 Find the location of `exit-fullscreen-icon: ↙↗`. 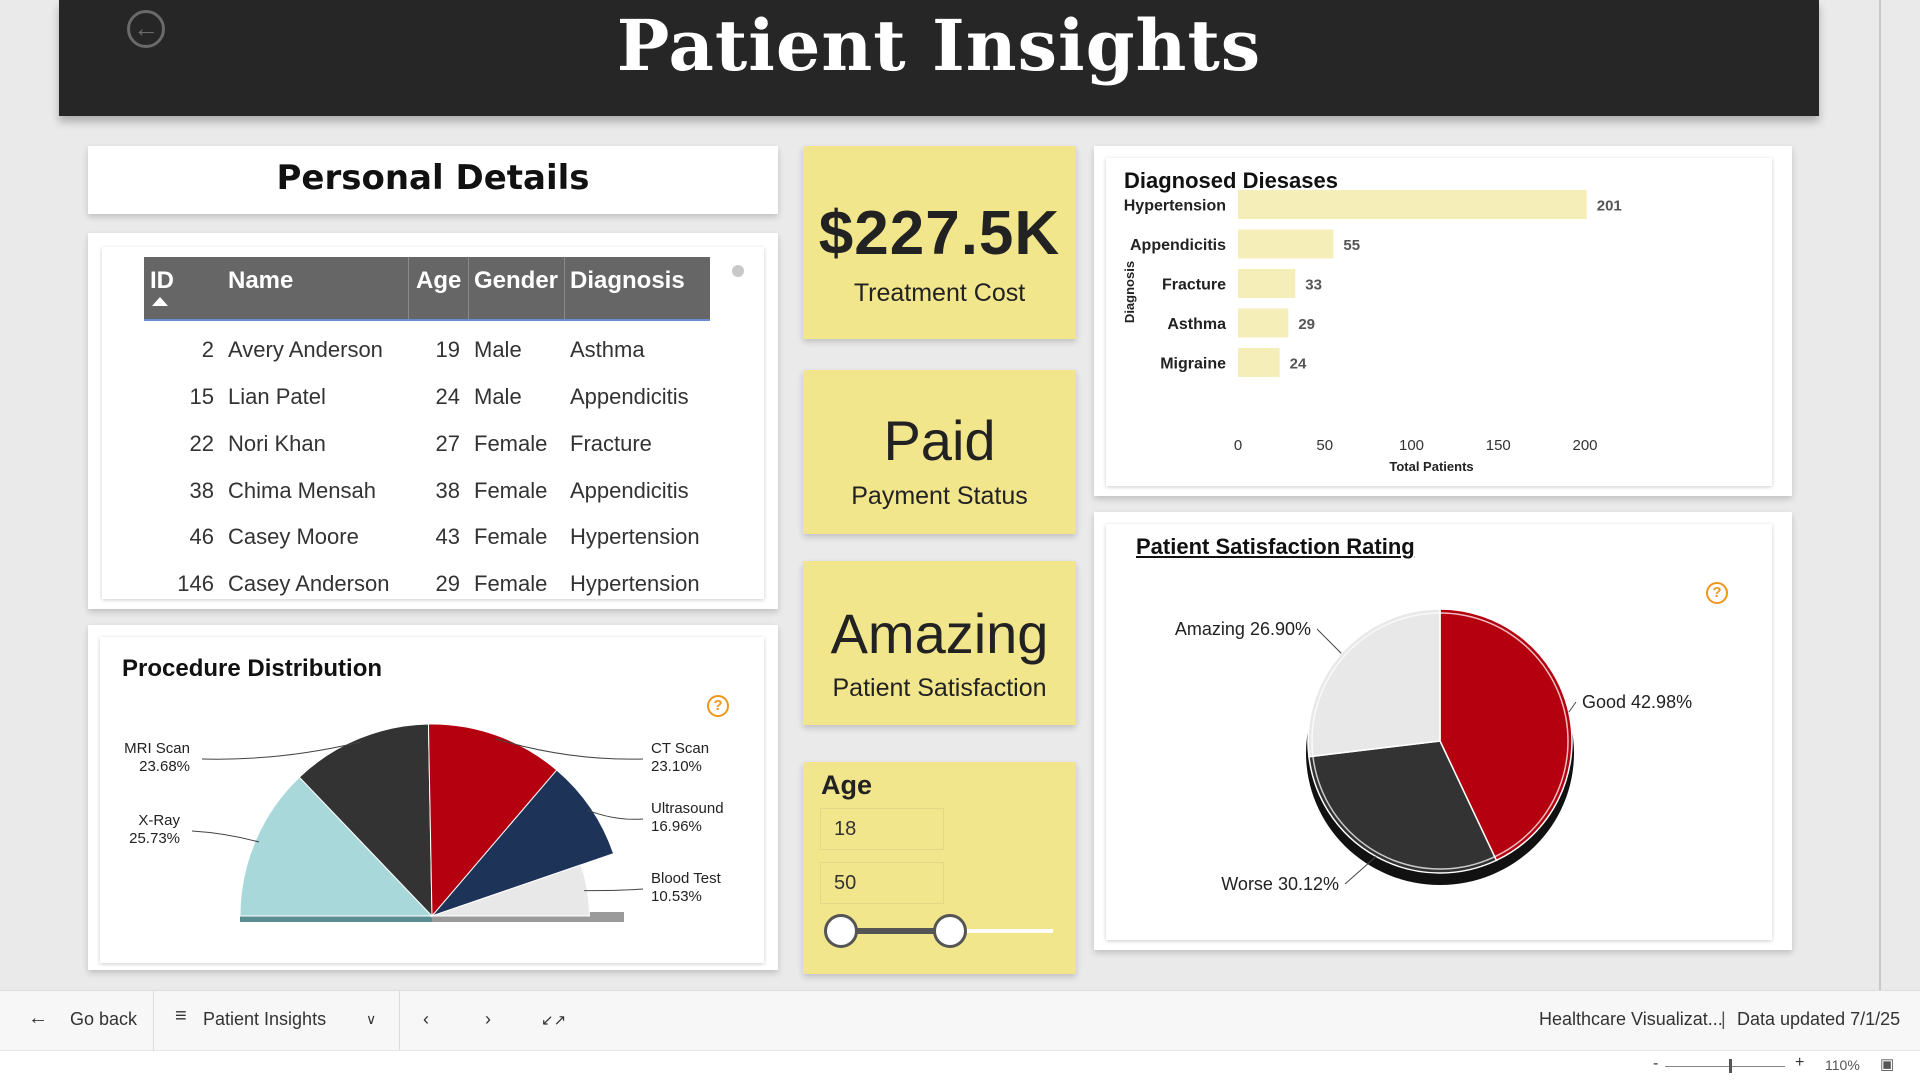

exit-fullscreen-icon: ↙↗ is located at coordinates (553, 1020).